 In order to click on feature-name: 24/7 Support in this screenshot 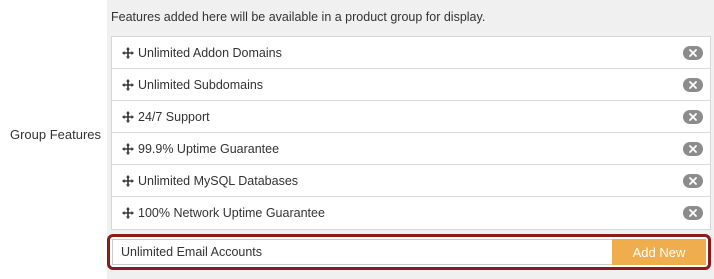, I will do `click(174, 116)`.